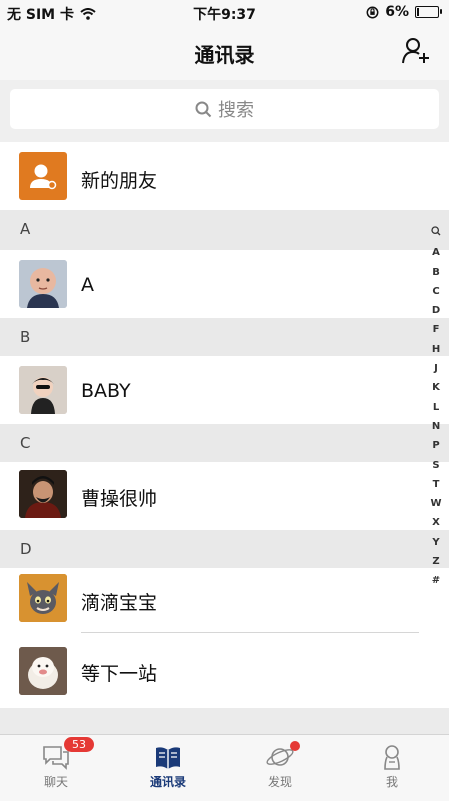  What do you see at coordinates (436, 368) in the screenshot?
I see `index-letter: J` at bounding box center [436, 368].